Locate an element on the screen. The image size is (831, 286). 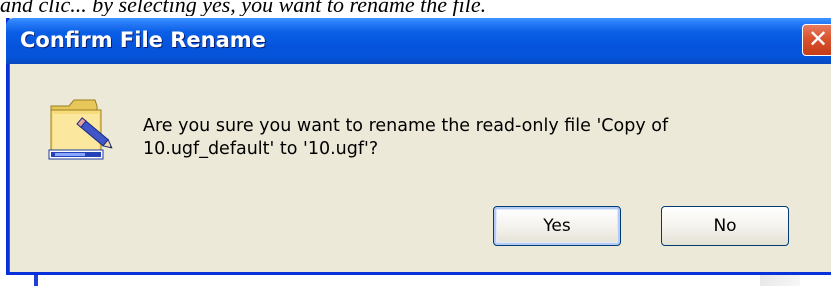
dialog-title: Confirm File Rename is located at coordinates (143, 40).